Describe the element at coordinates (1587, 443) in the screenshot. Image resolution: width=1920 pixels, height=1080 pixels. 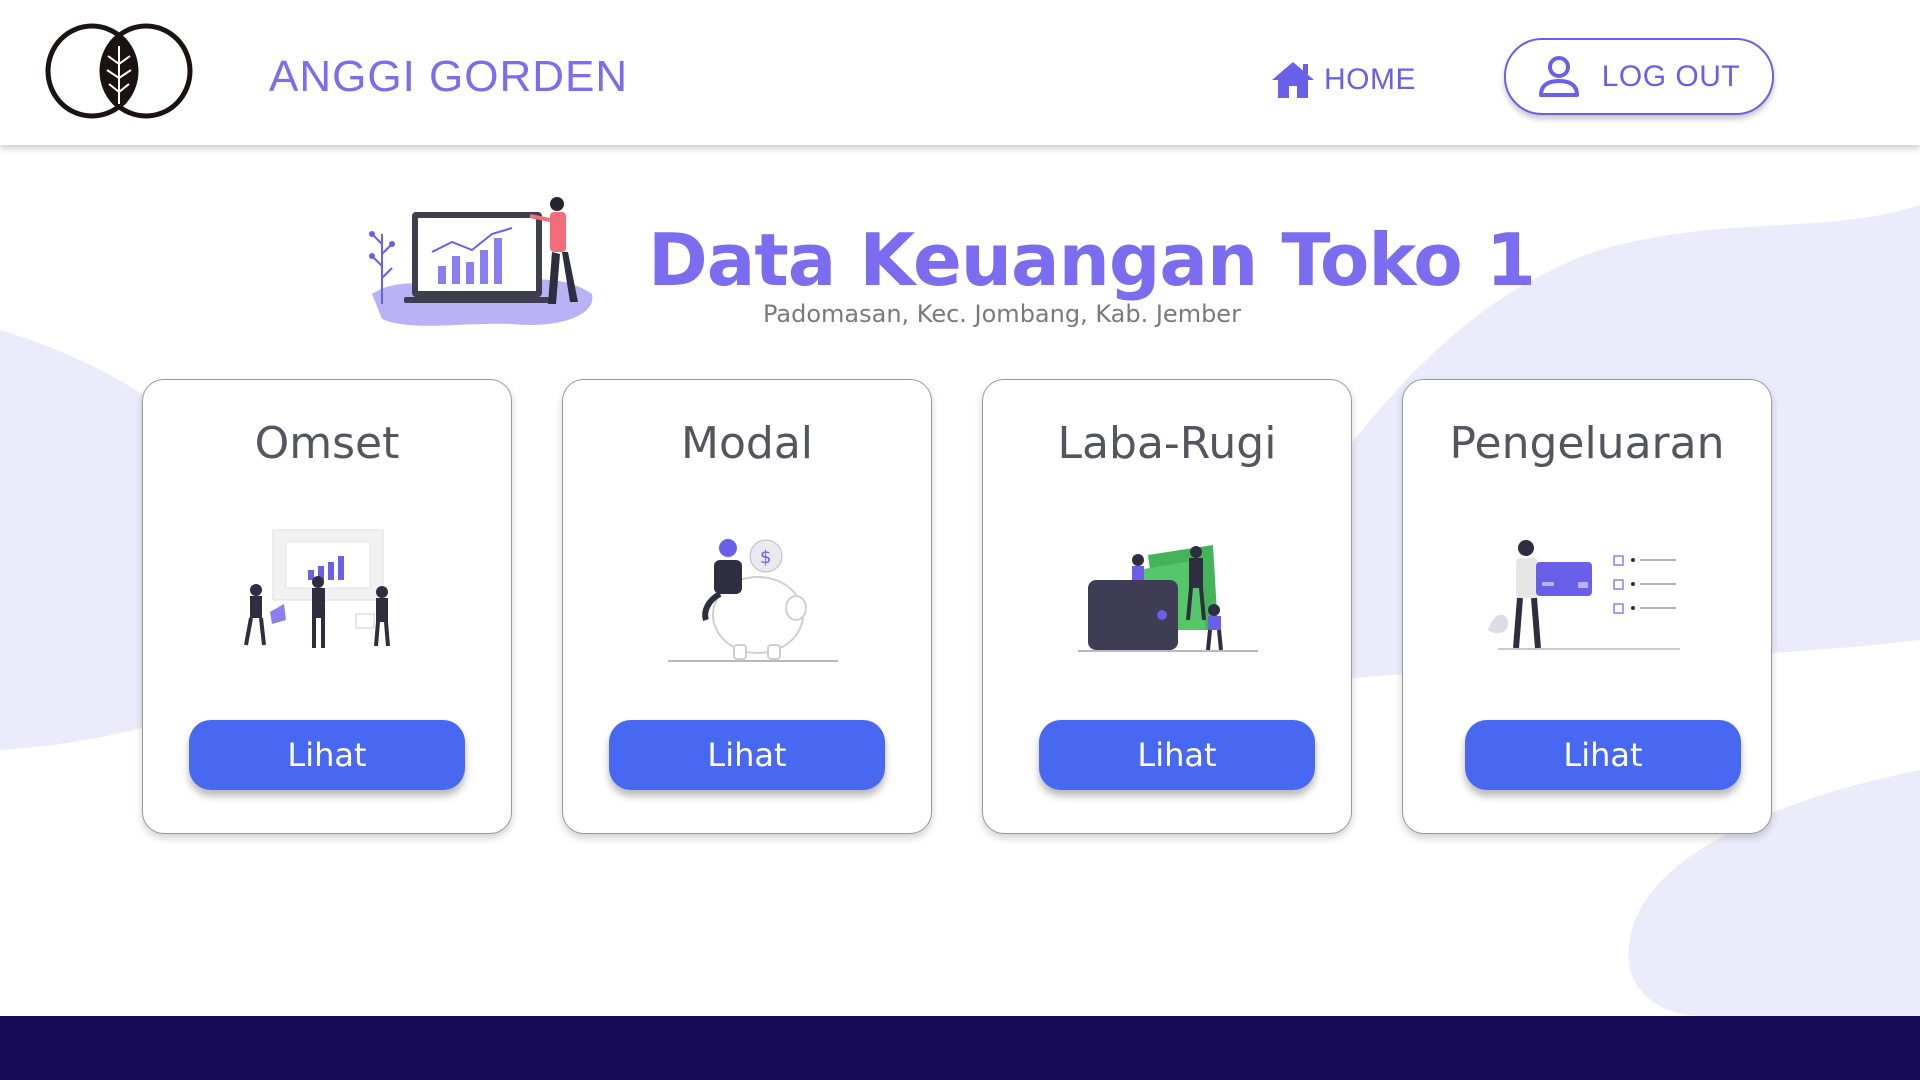
I see `card-title-pengeluaran: Pengeluaran` at that location.